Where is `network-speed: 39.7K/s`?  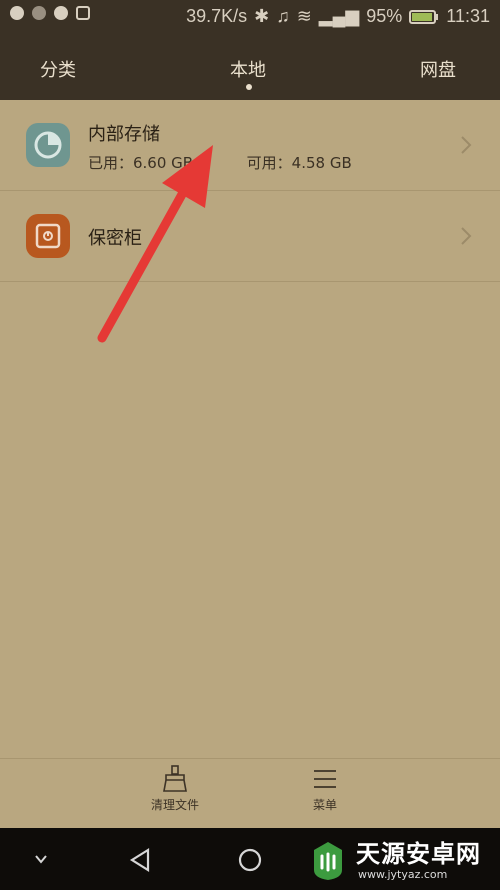 network-speed: 39.7K/s is located at coordinates (217, 16).